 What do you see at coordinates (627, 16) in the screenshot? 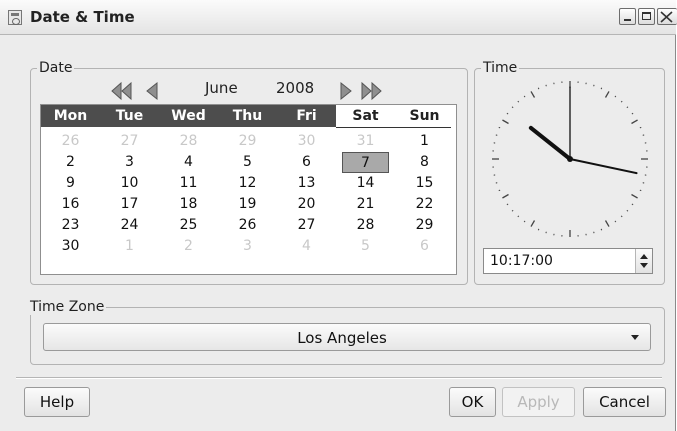
I see `minimize-button` at bounding box center [627, 16].